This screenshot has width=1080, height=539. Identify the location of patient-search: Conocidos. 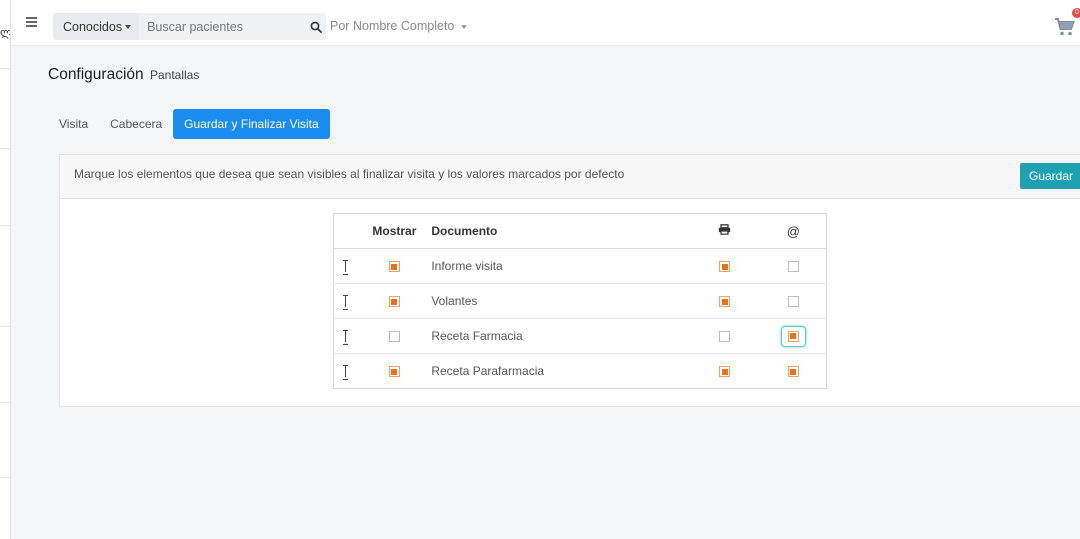
(189, 26).